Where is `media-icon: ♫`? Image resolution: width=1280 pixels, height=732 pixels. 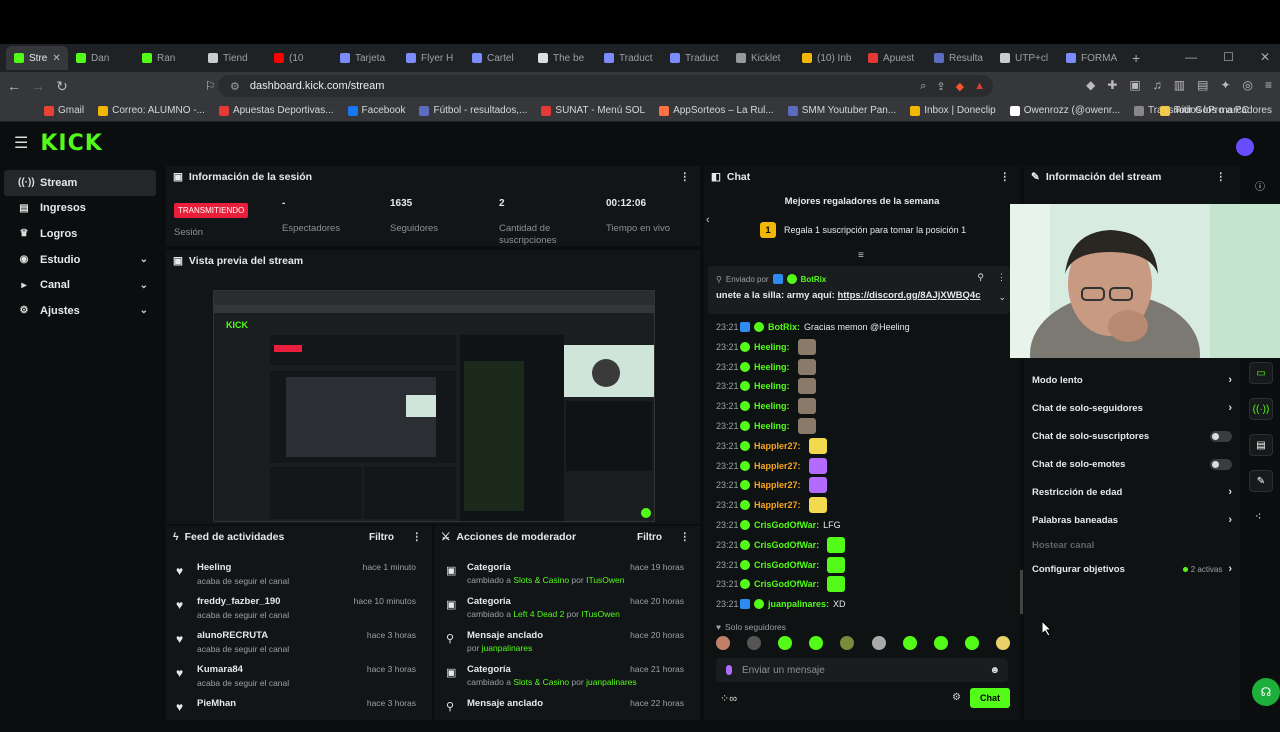 media-icon: ♫ is located at coordinates (1157, 85).